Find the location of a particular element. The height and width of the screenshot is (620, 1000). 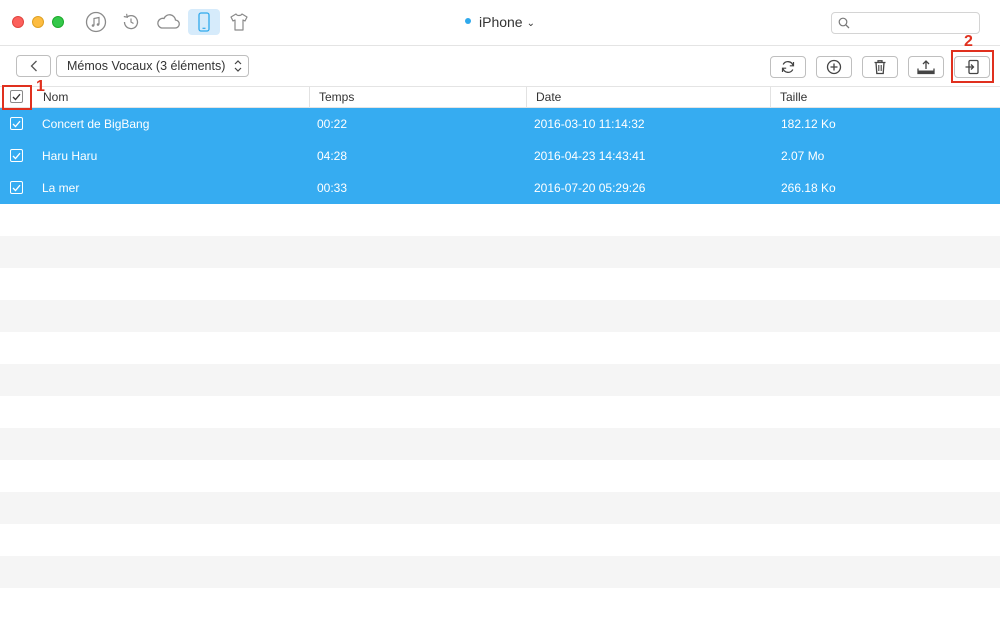

add-icon is located at coordinates (834, 67).